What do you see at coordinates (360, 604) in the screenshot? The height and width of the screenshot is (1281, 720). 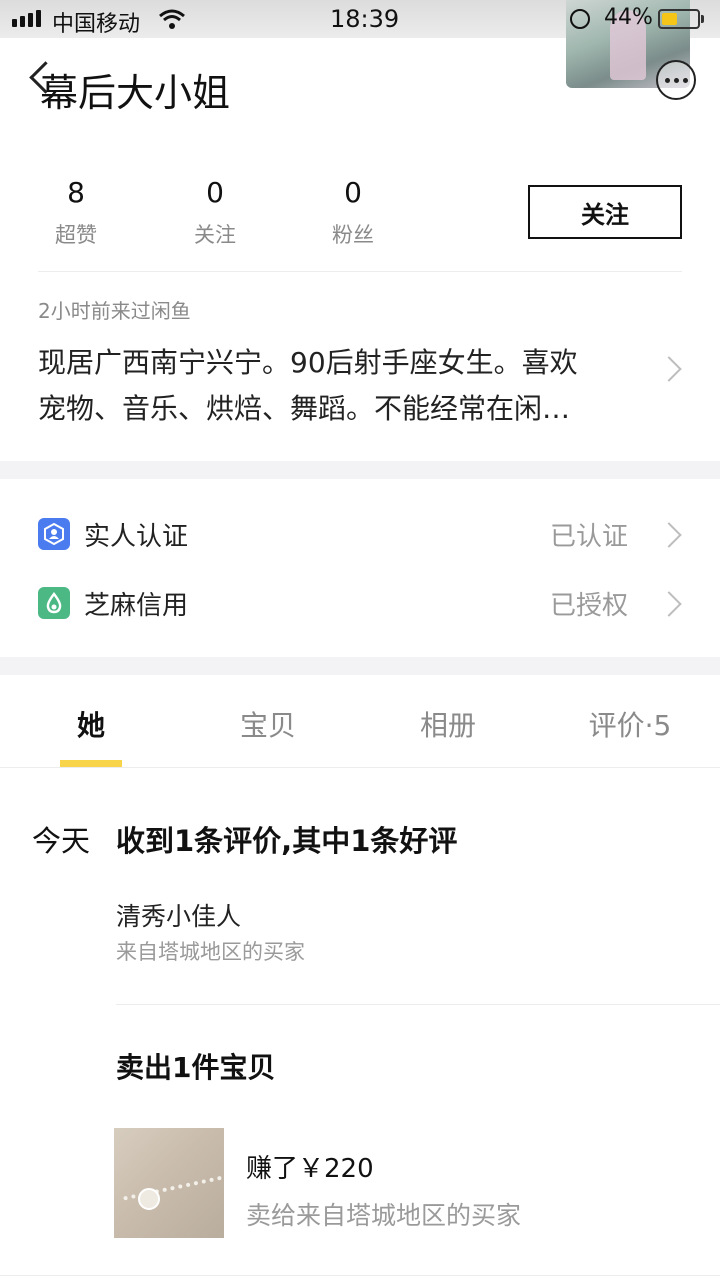 I see `verify-row-sesame-credit: 芝麻信用 已授权` at bounding box center [360, 604].